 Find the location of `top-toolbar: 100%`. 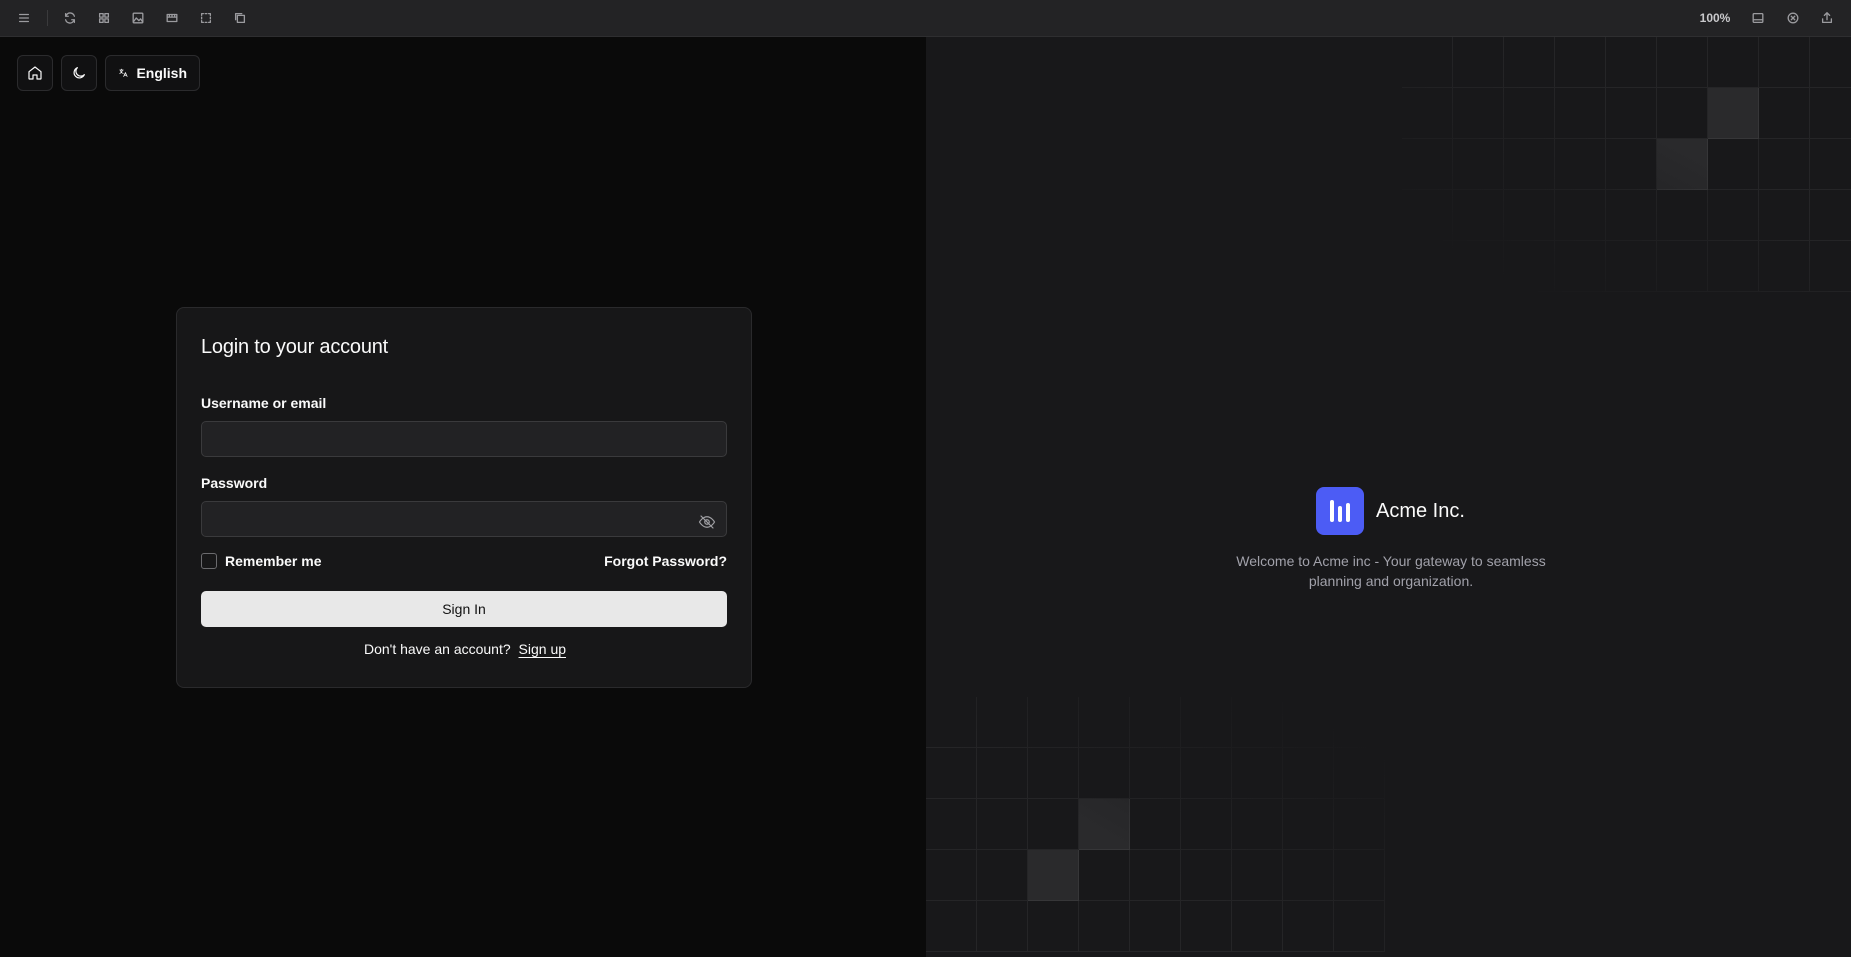

top-toolbar: 100% is located at coordinates (925, 18).